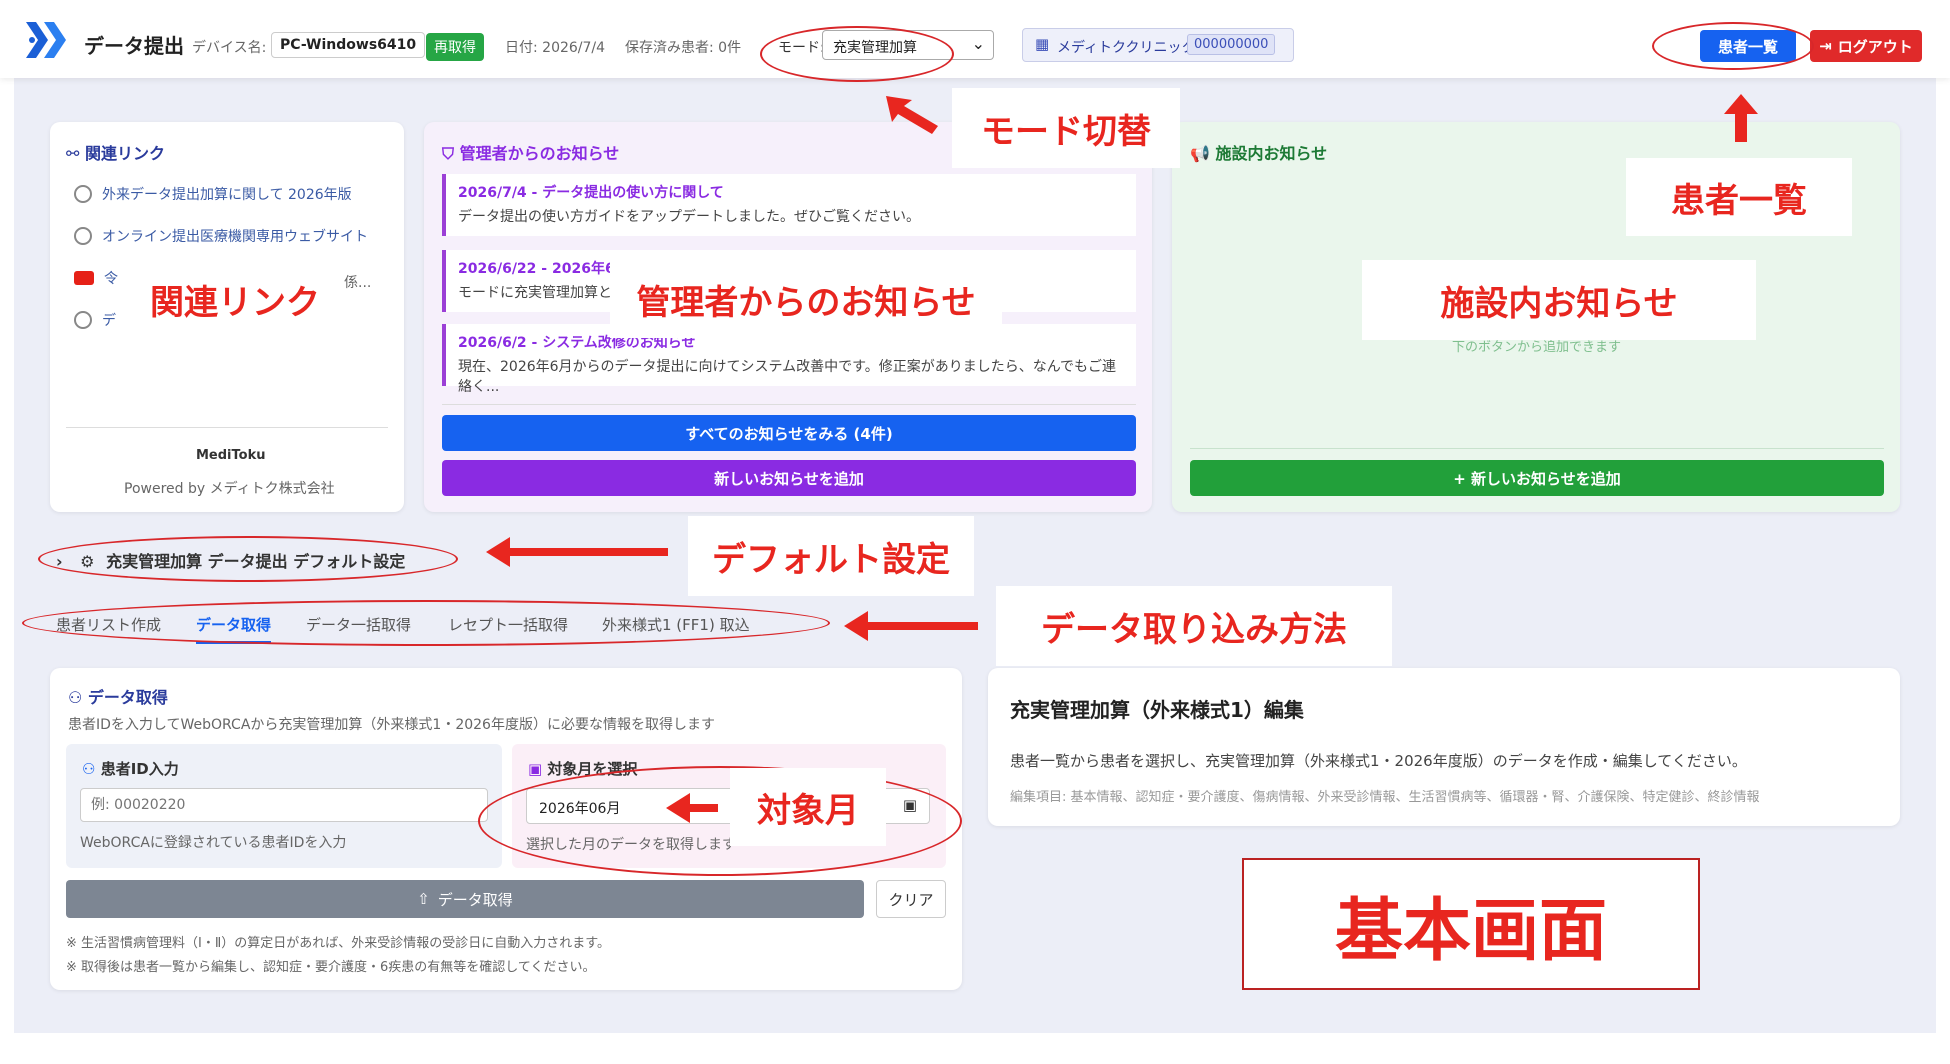 The height and width of the screenshot is (1064, 1950). What do you see at coordinates (96, 278) in the screenshot?
I see `related-link-item: 令` at bounding box center [96, 278].